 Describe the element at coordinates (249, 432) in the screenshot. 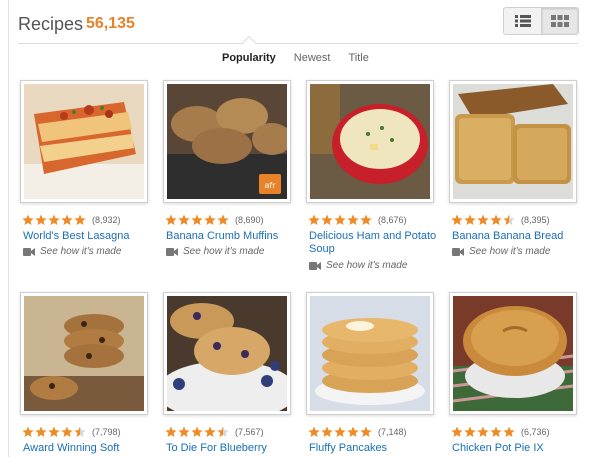

I see `rating-count: (7,567)` at that location.